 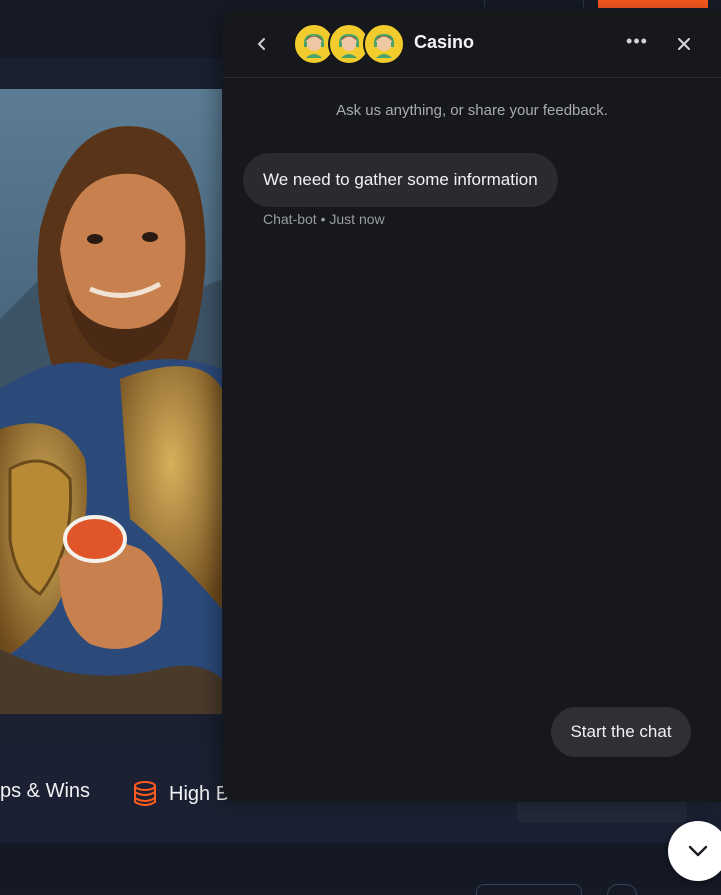 I want to click on chat-header: Casino •••, so click(x=472, y=44).